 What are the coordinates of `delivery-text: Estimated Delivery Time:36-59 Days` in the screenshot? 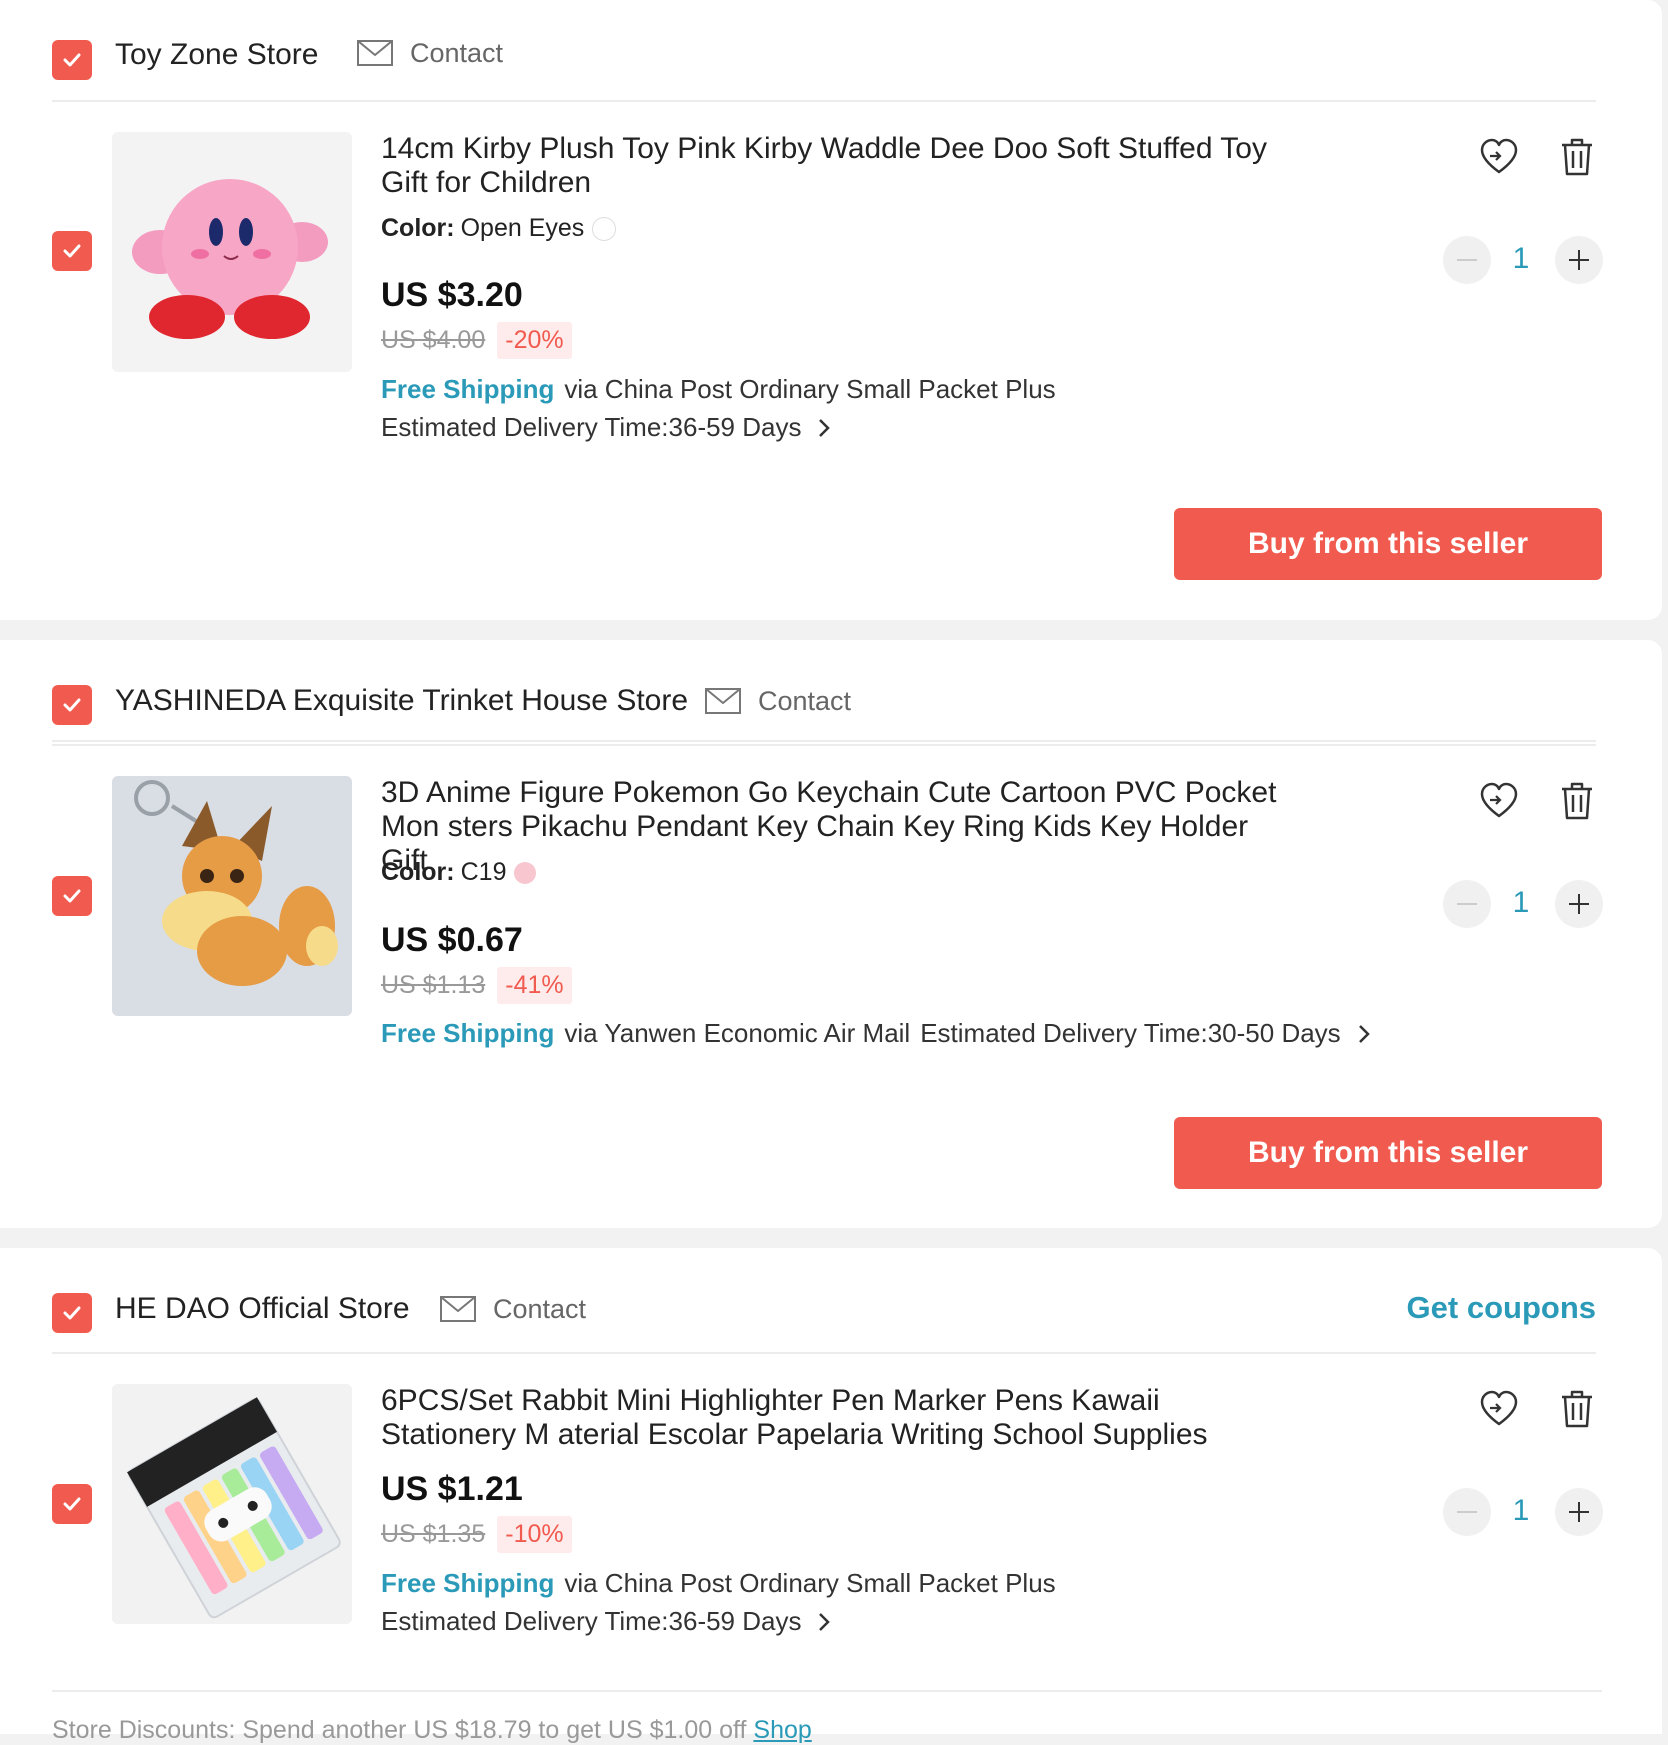 It's located at (591, 1621).